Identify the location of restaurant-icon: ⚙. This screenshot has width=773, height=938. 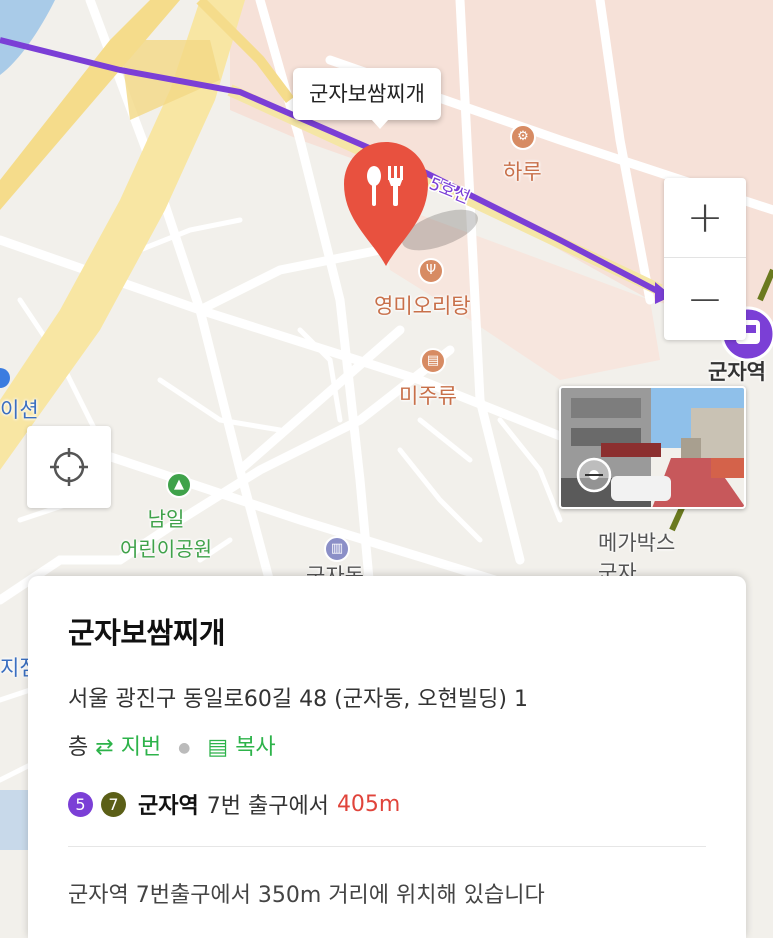
(523, 137).